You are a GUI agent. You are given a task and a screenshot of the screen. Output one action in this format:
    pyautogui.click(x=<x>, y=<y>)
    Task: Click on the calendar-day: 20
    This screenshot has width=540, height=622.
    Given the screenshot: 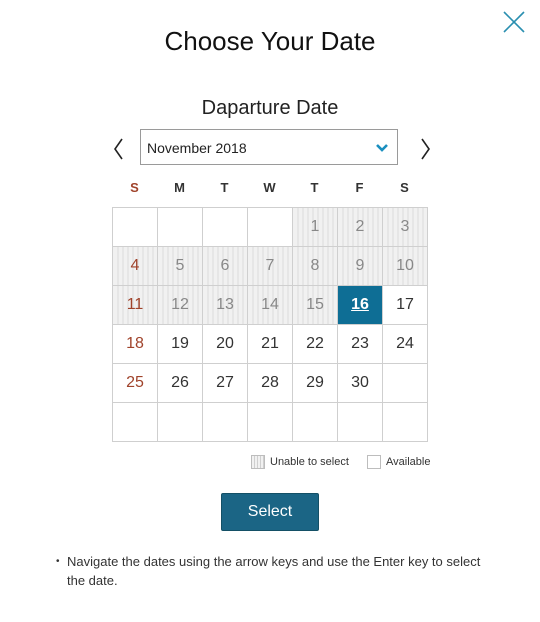 What is the action you would take?
    pyautogui.click(x=225, y=344)
    